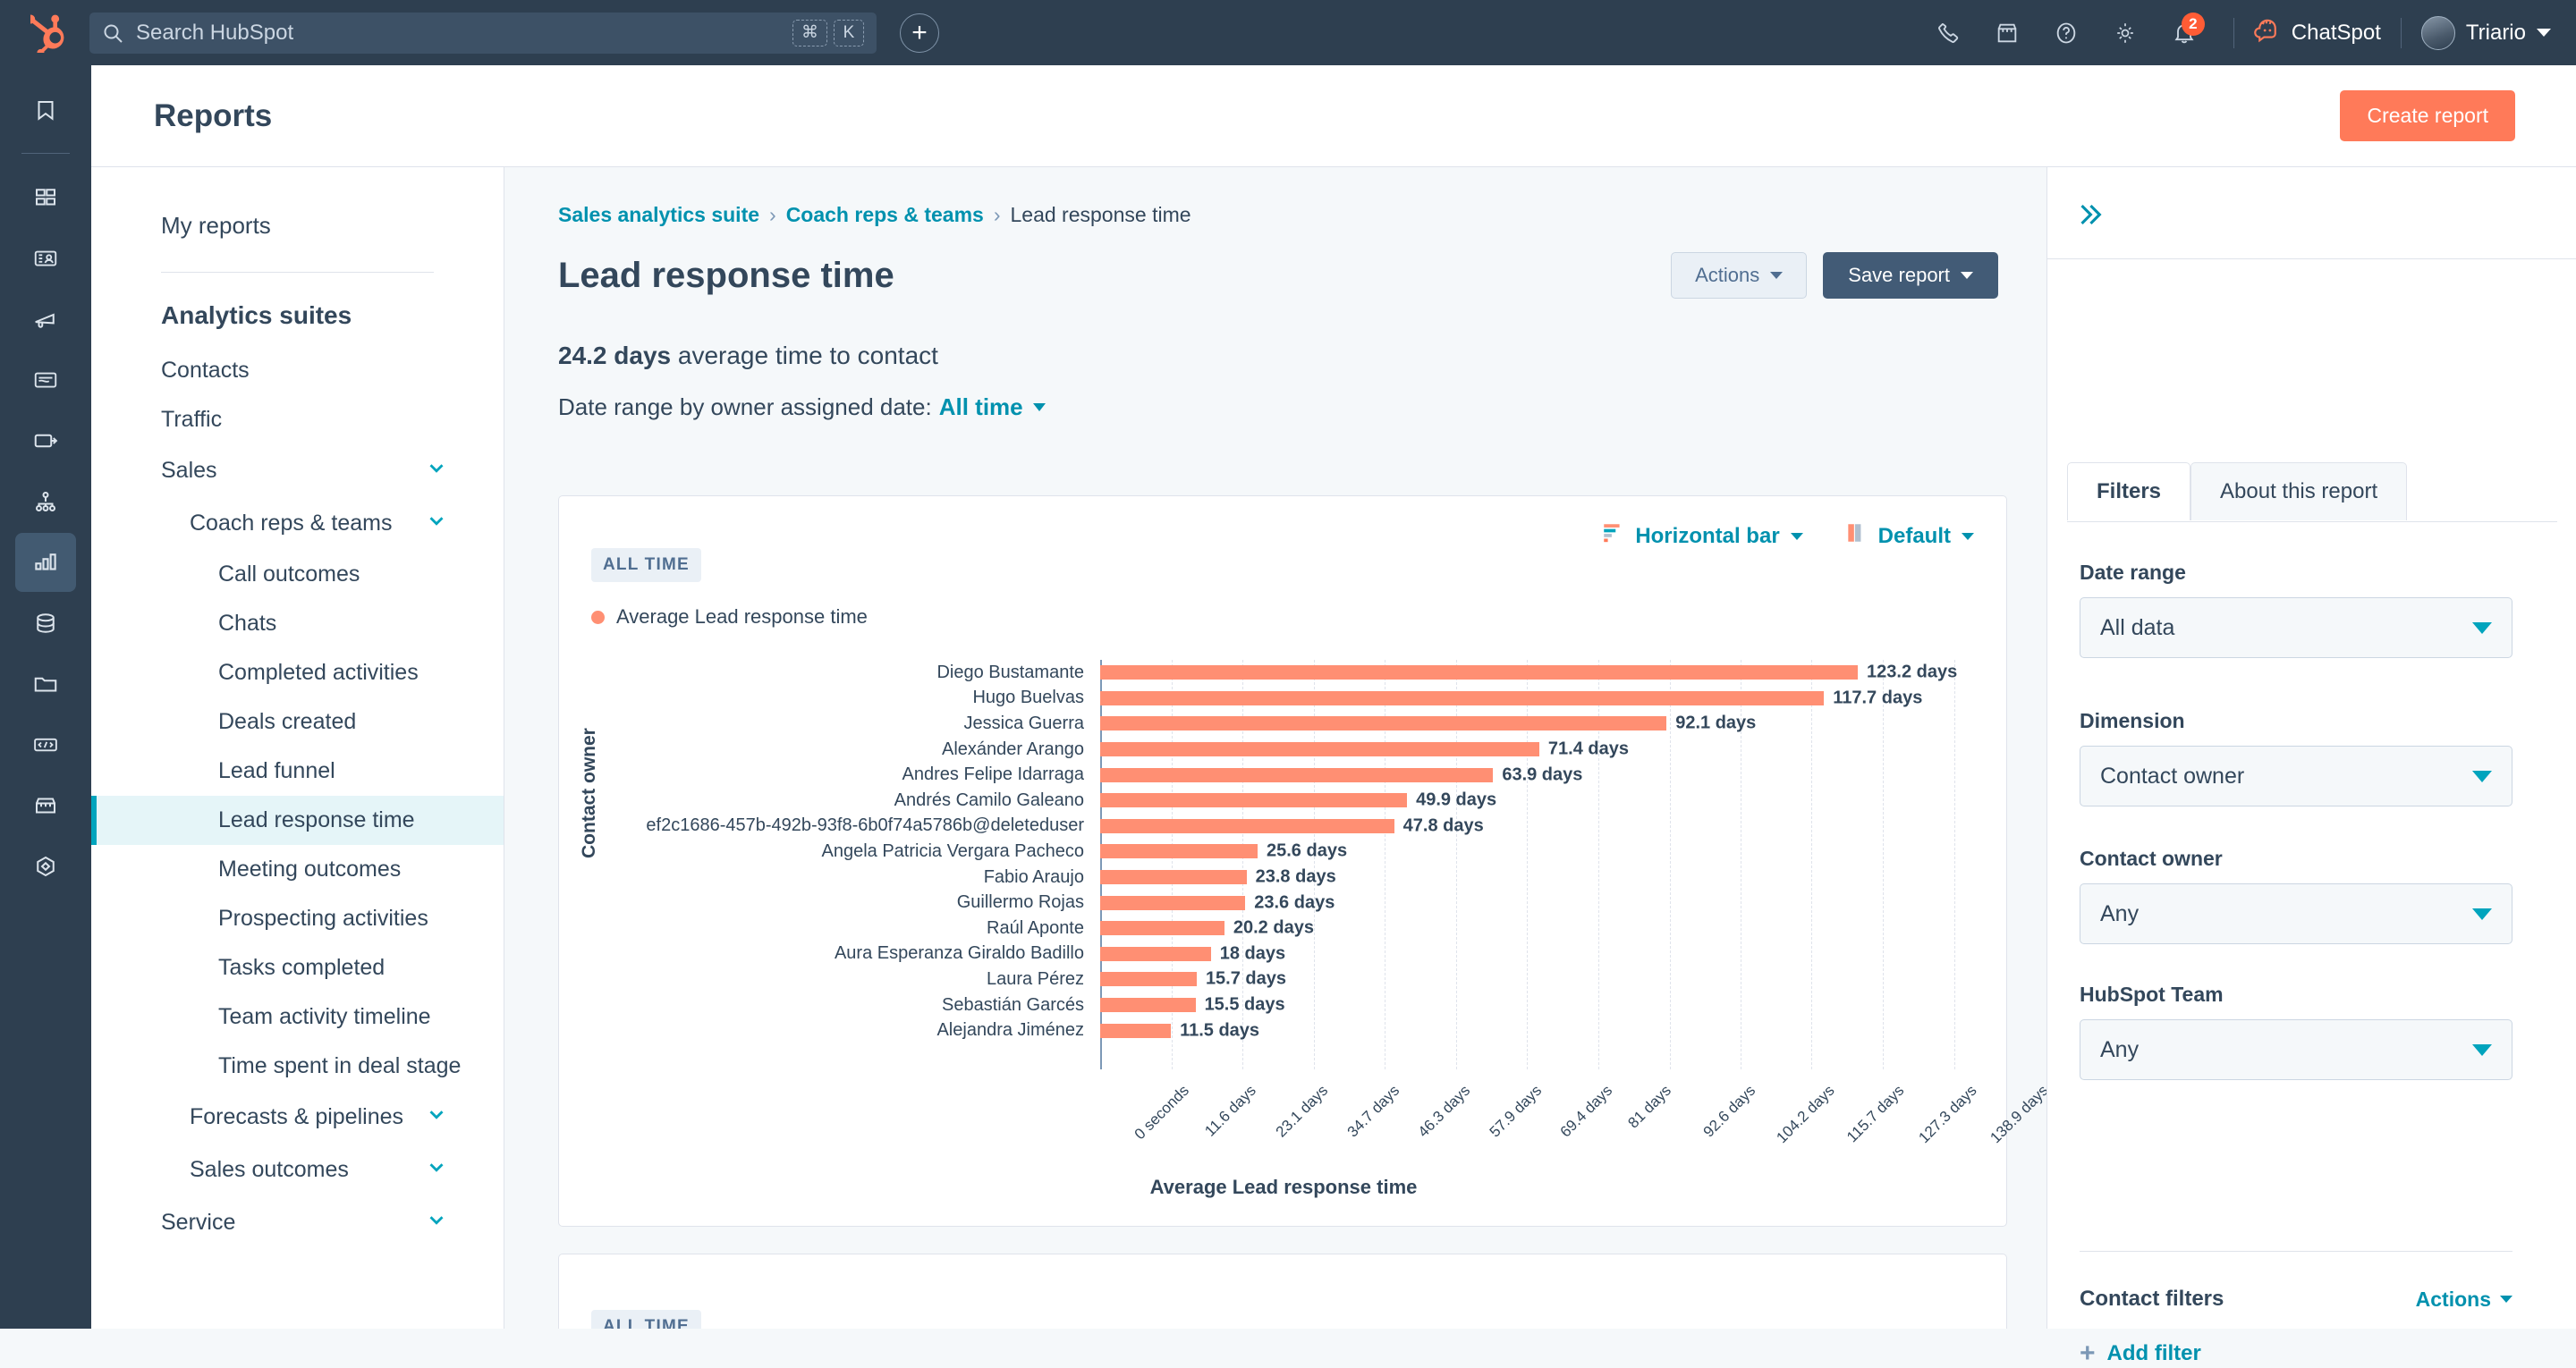 The width and height of the screenshot is (2576, 1368). I want to click on deals-icon, so click(45, 440).